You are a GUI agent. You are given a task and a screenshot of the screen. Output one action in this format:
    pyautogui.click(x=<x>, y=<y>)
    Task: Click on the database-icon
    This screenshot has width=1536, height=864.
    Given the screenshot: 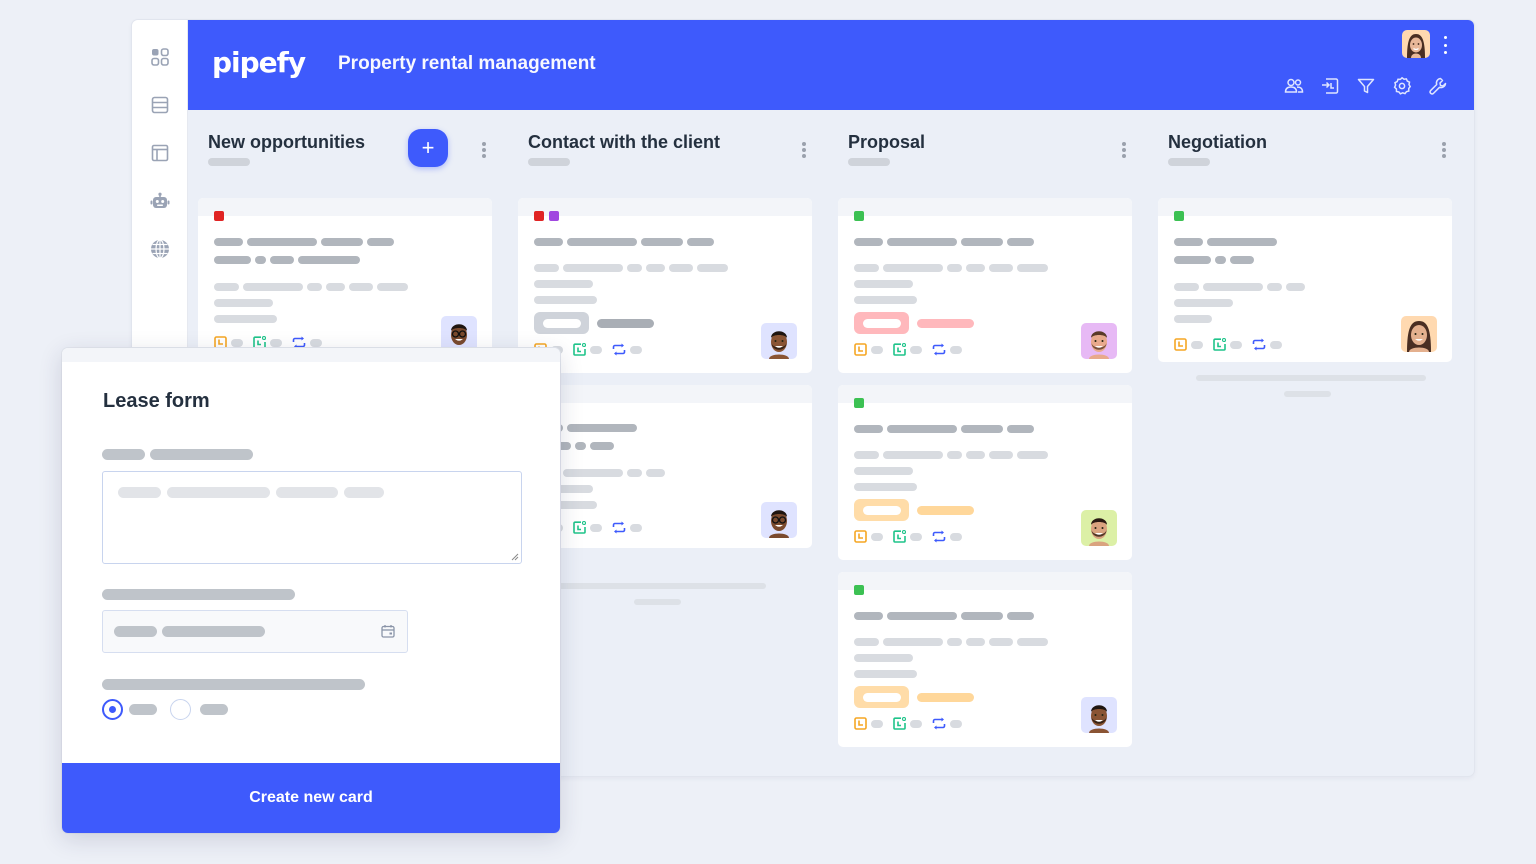 What is the action you would take?
    pyautogui.click(x=160, y=105)
    